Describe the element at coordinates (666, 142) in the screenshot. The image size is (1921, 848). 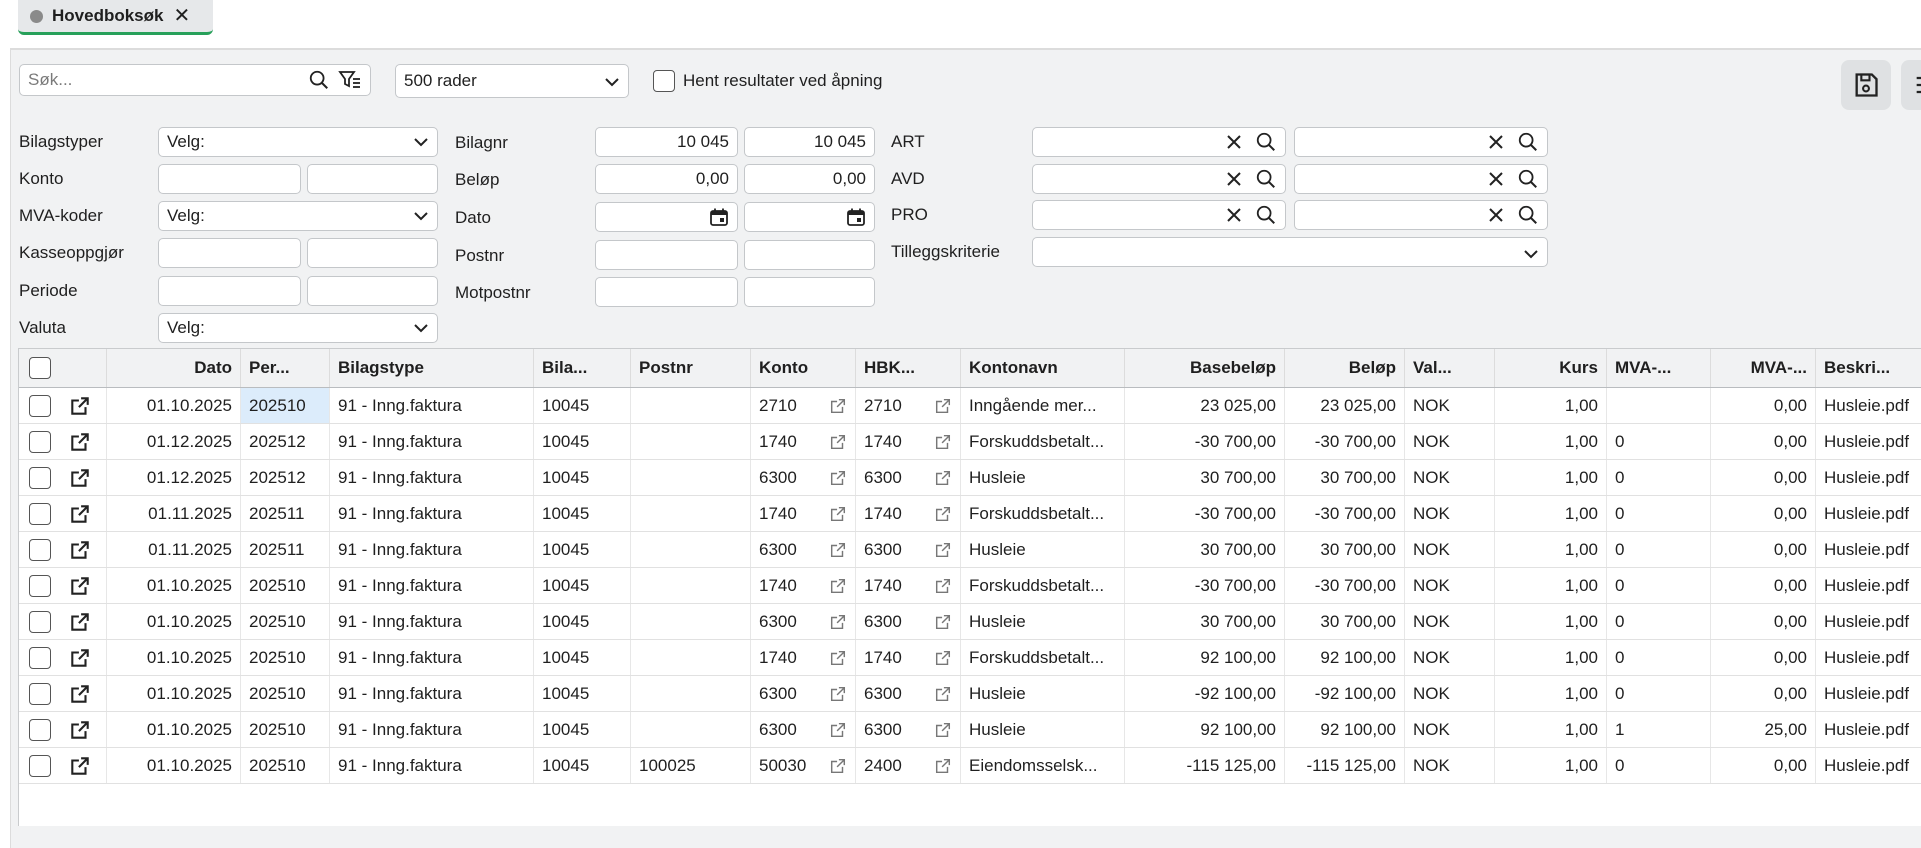
I see `bilagnr-from-input: 10 045` at that location.